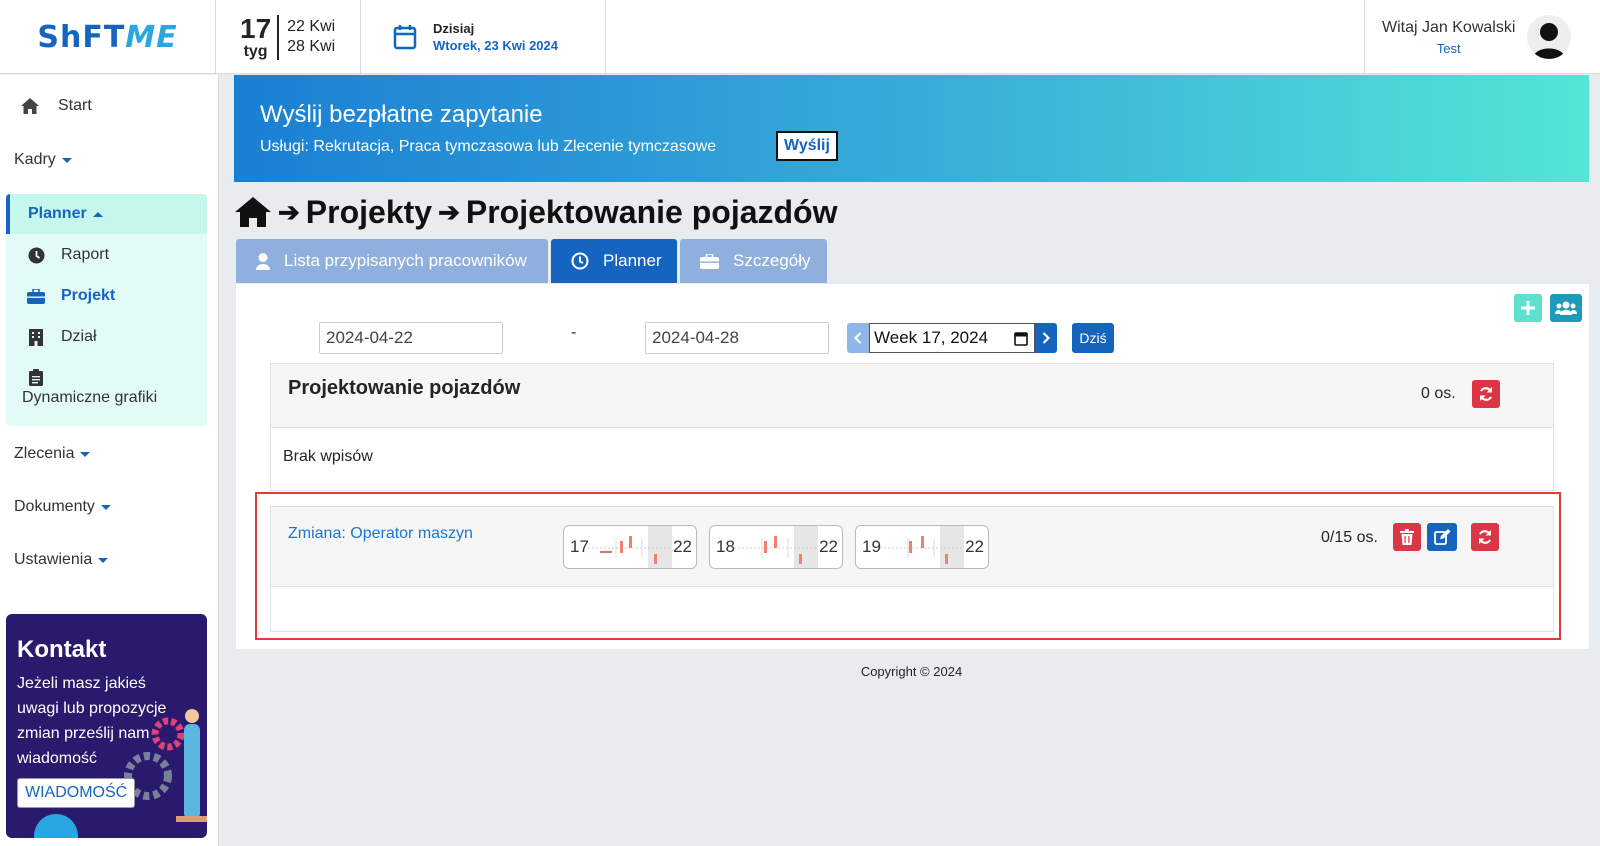  I want to click on logo: ShFTME, so click(108, 37).